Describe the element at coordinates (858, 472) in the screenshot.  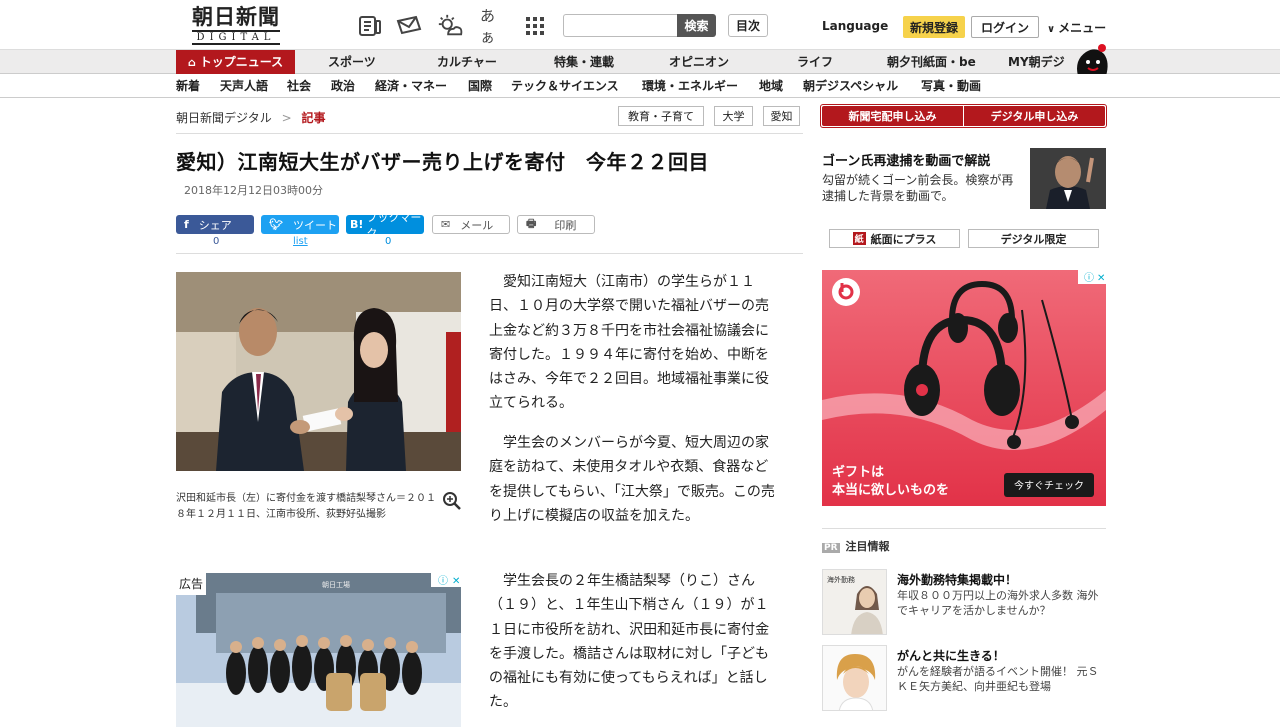
I see `ad-text-line1: ギフトは` at that location.